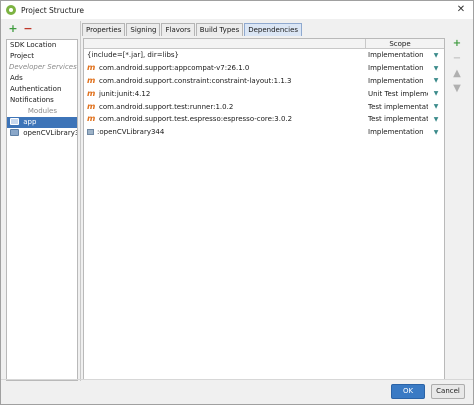 This screenshot has width=474, height=405. Describe the element at coordinates (225, 43) in the screenshot. I see `column-header-name` at that location.